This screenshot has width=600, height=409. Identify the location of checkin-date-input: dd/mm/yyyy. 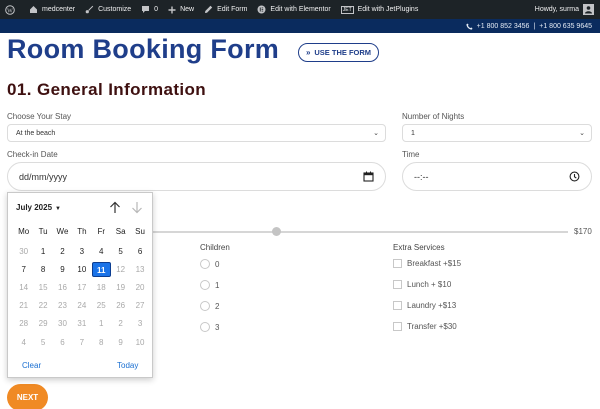
(196, 176).